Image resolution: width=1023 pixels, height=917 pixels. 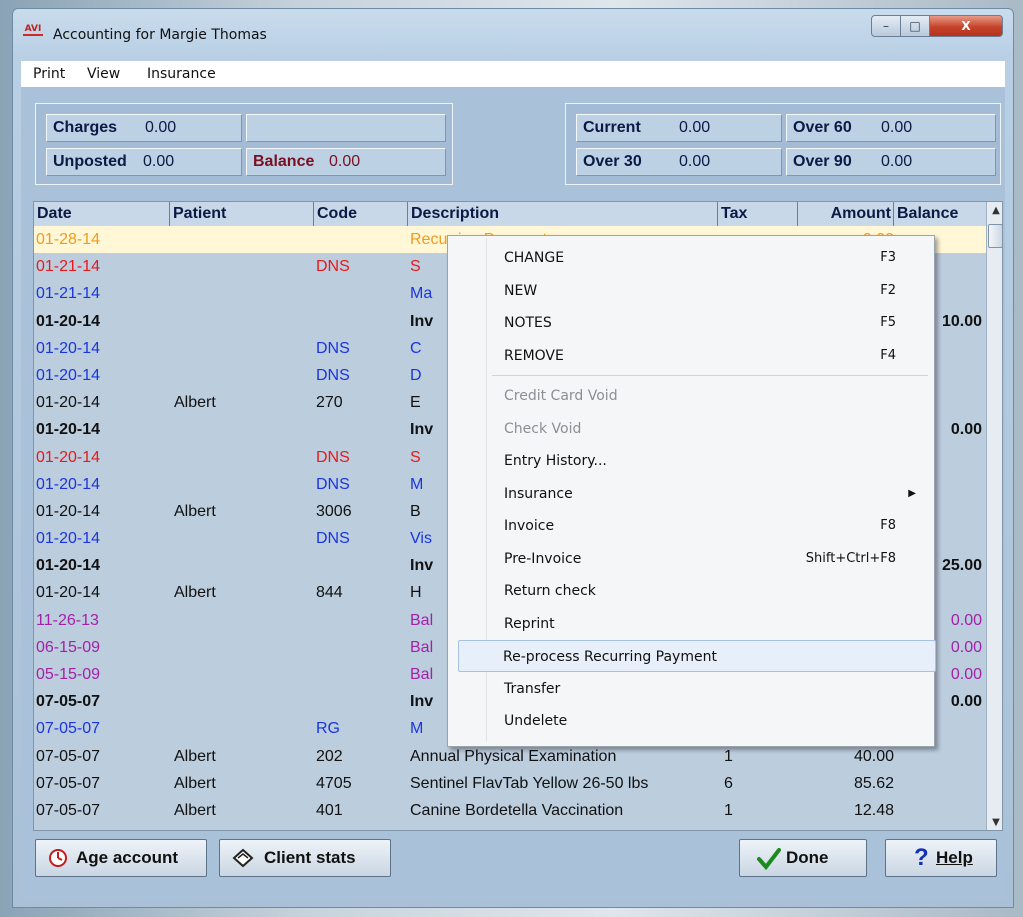 I want to click on menu-insurance: Insurance, so click(x=181, y=74).